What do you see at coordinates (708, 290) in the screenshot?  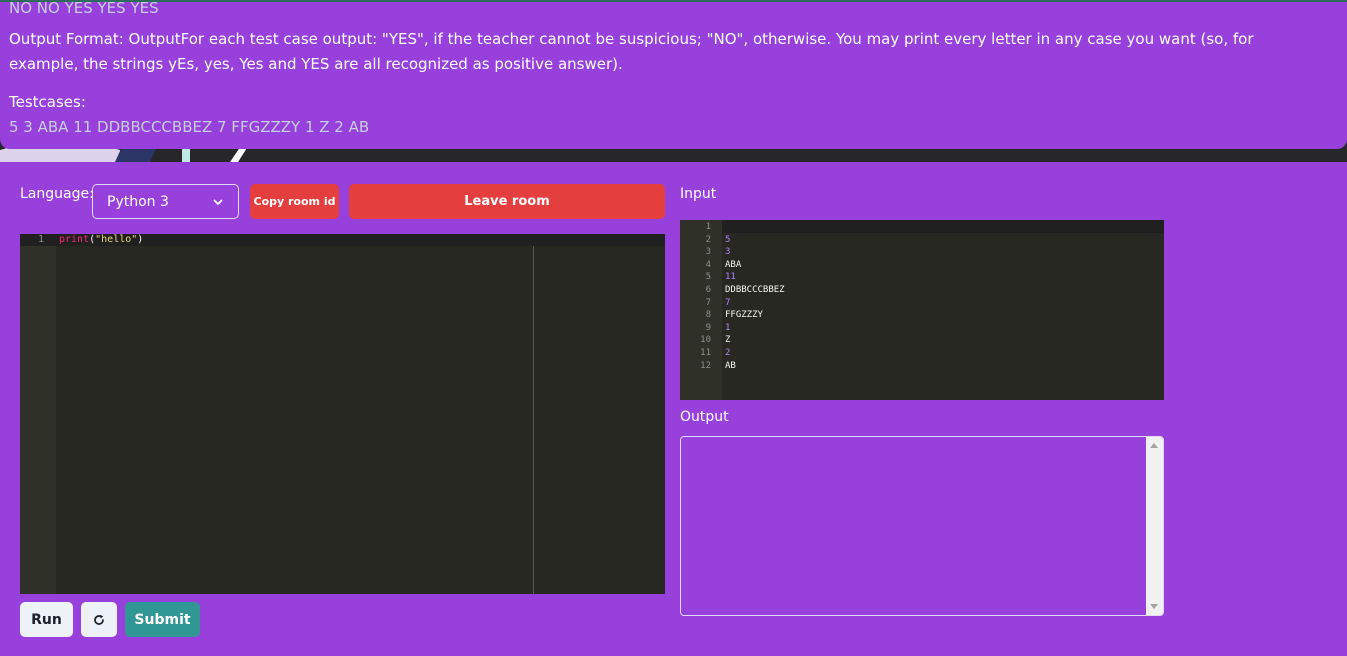 I see `input-line-number: 6` at bounding box center [708, 290].